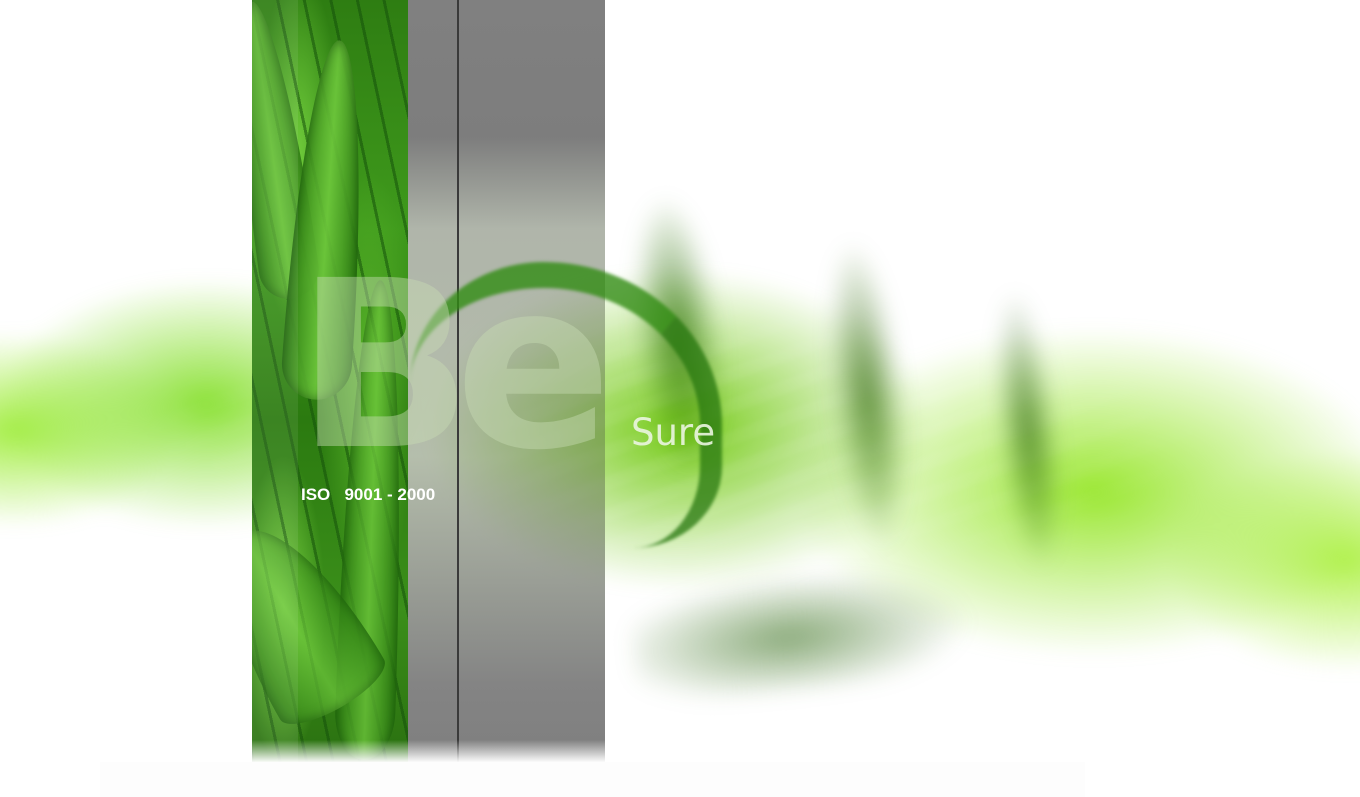 This screenshot has height=797, width=1360. Describe the element at coordinates (673, 432) in the screenshot. I see `tagline-text: Sure` at that location.